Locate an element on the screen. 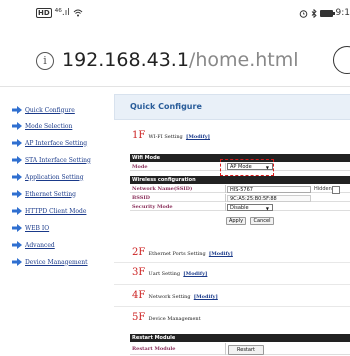  section-number: 2F is located at coordinates (139, 252).